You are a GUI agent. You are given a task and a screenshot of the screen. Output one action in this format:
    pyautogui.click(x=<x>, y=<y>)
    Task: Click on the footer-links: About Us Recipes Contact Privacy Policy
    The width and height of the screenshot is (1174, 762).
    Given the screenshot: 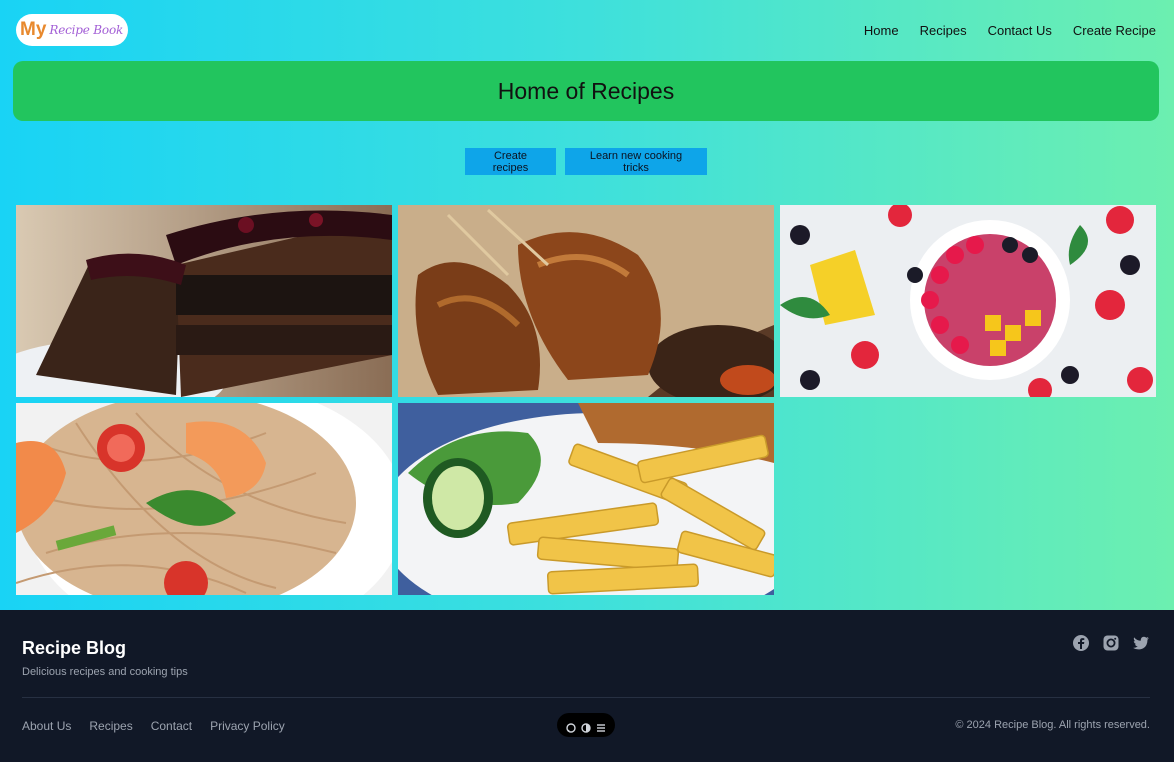 What is the action you would take?
    pyautogui.click(x=153, y=726)
    